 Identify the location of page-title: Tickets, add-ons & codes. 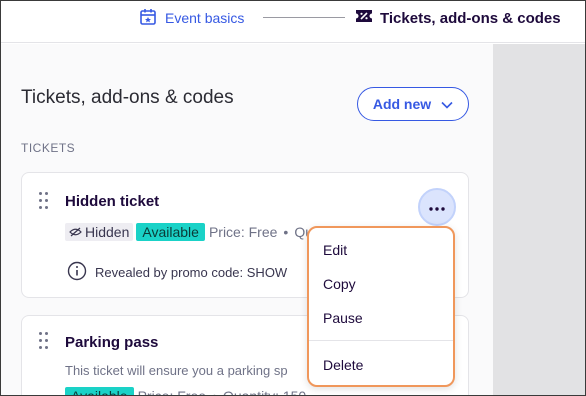
(127, 97).